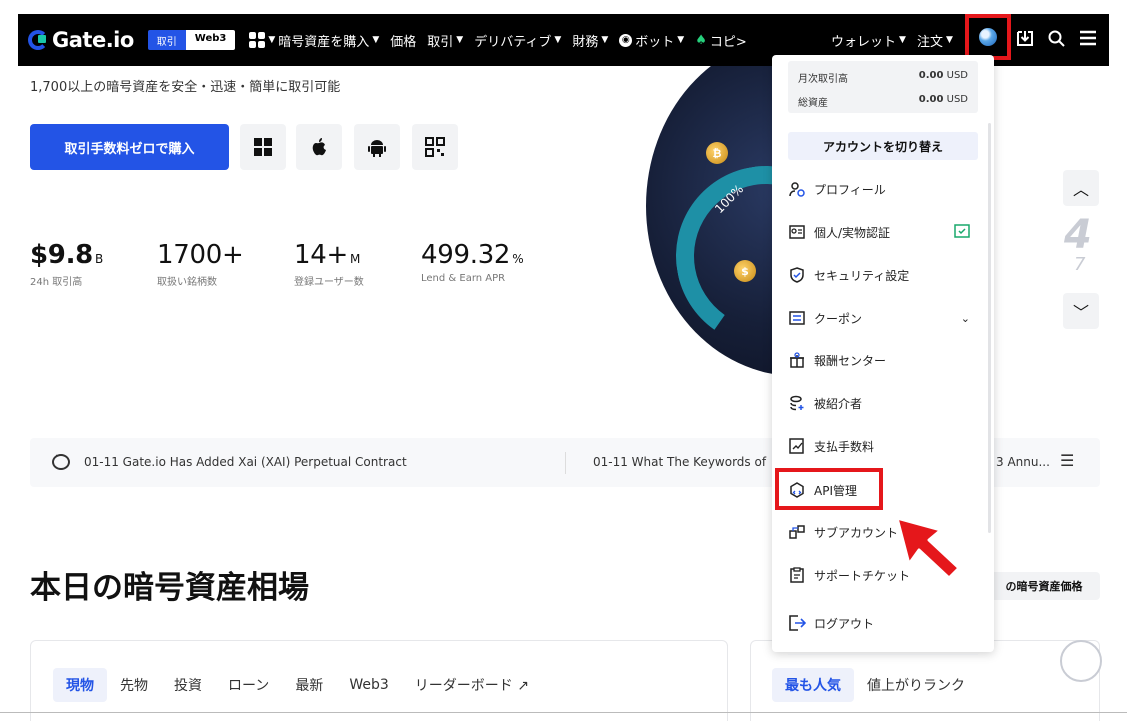 The height and width of the screenshot is (721, 1127). I want to click on switch-account-button: アカウントを切り替え, so click(883, 146).